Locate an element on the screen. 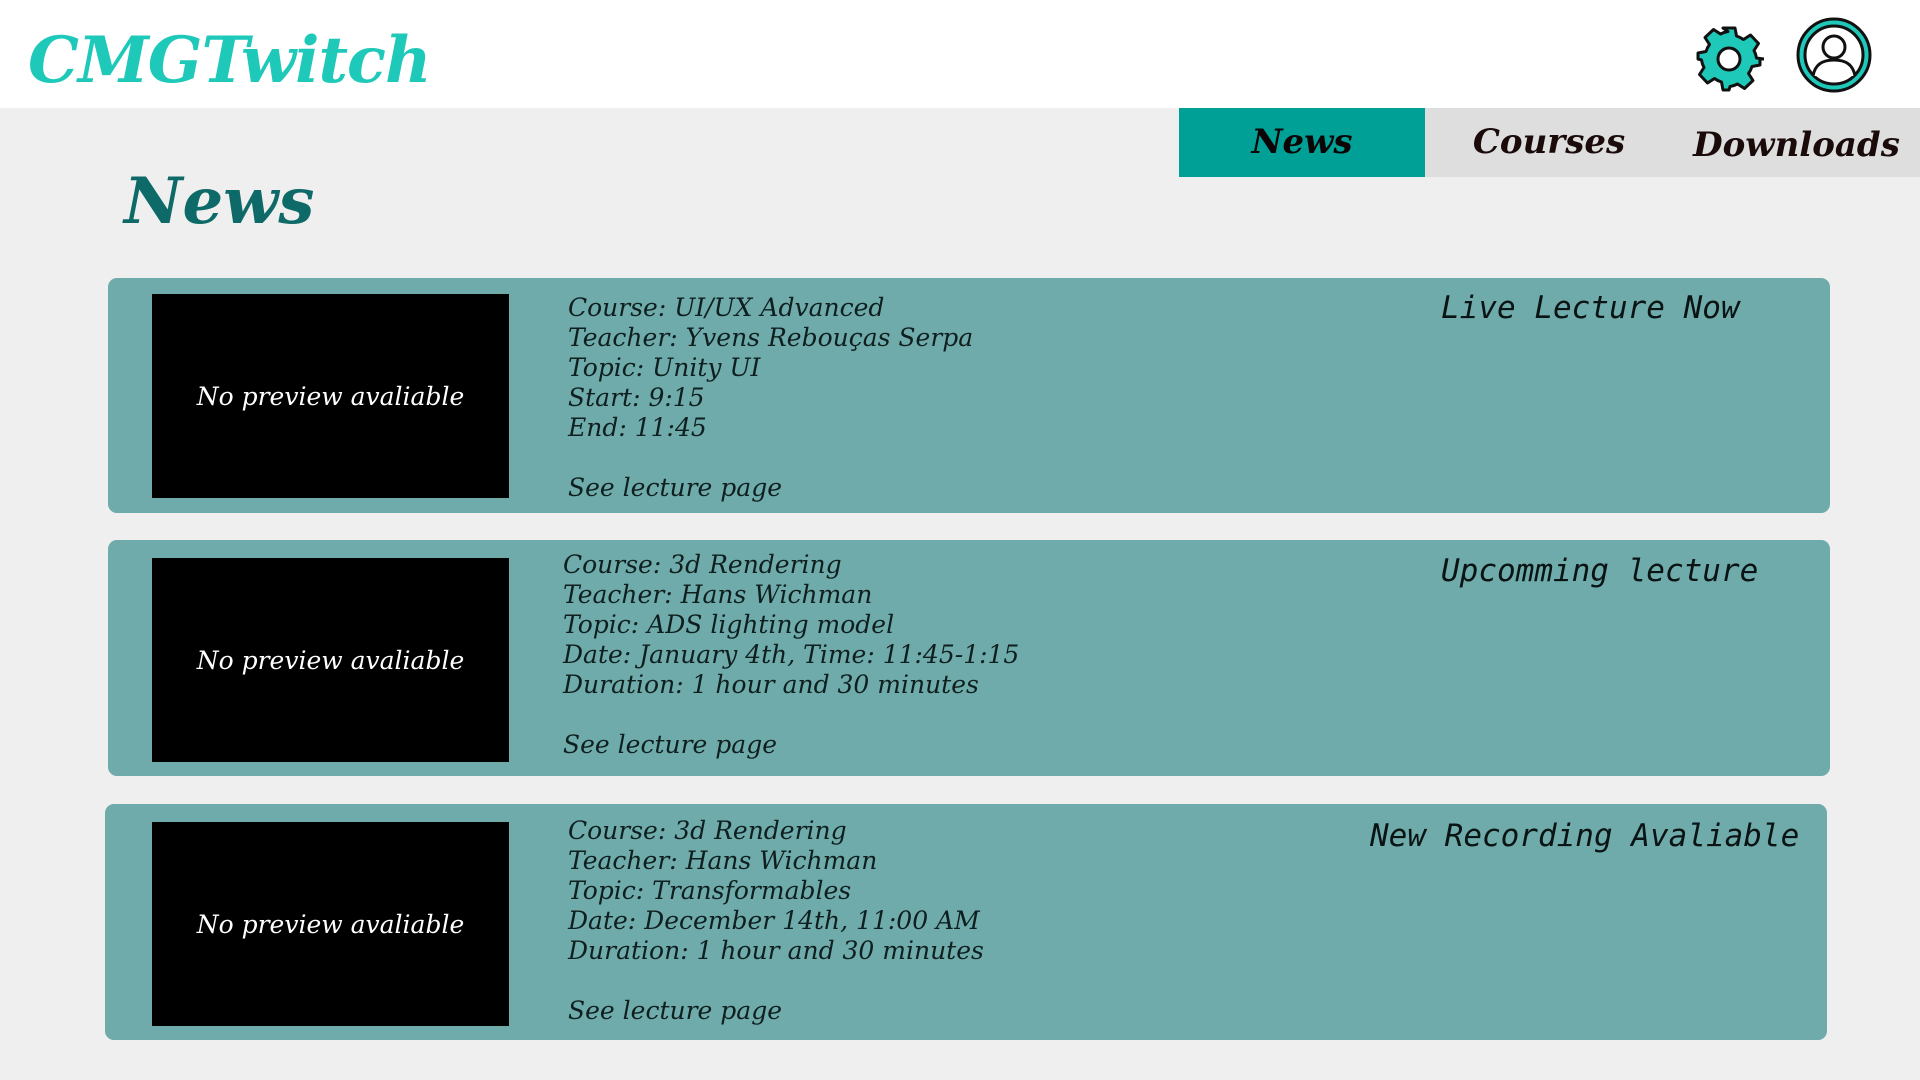 The image size is (1920, 1080). status-label: New Recording Avaliable is located at coordinates (1585, 836).